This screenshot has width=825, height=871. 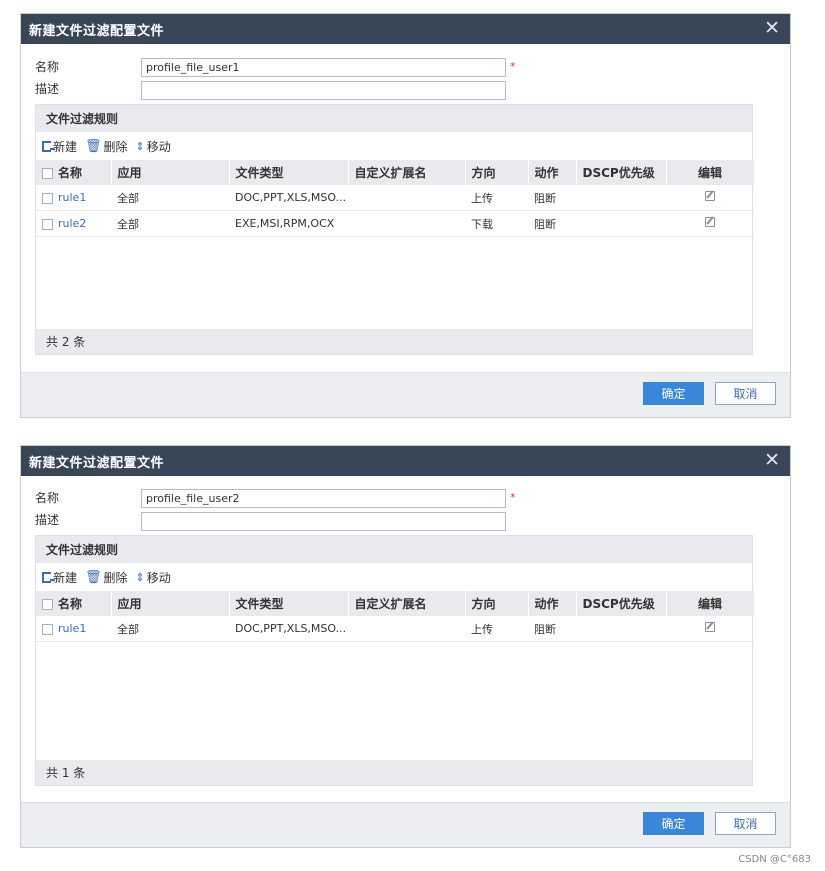 What do you see at coordinates (72, 223) in the screenshot?
I see `rule-name-link: rule2` at bounding box center [72, 223].